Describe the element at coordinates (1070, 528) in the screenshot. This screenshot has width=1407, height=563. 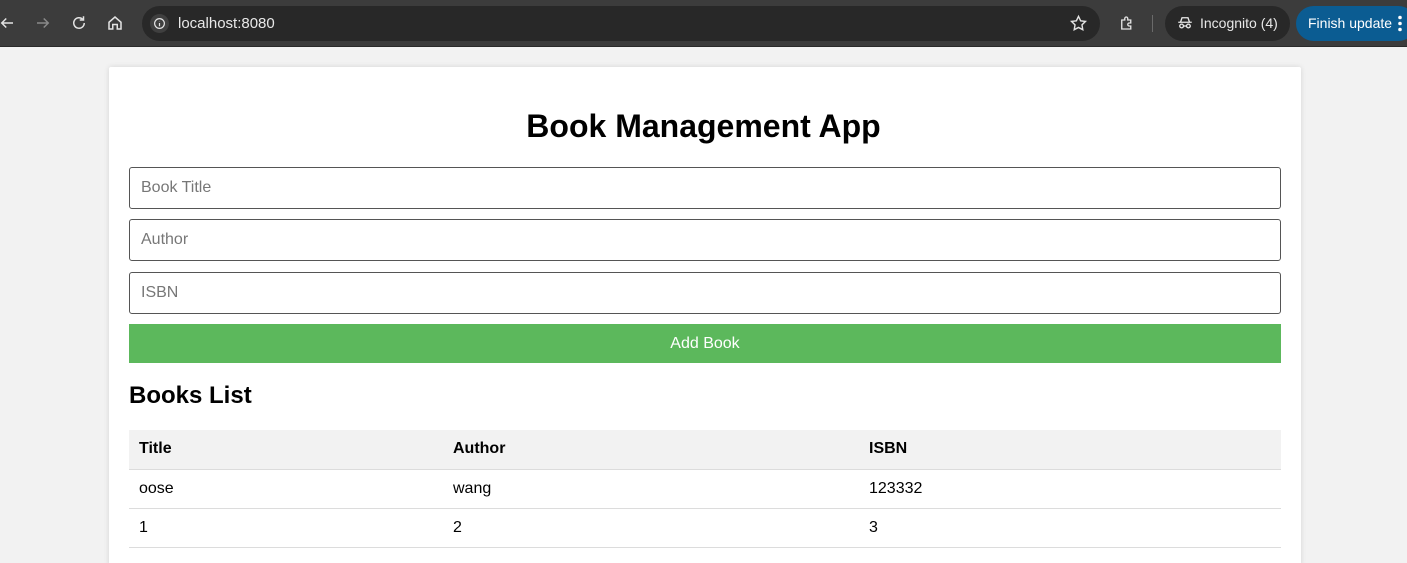
I see `cell-isbn: 3` at that location.